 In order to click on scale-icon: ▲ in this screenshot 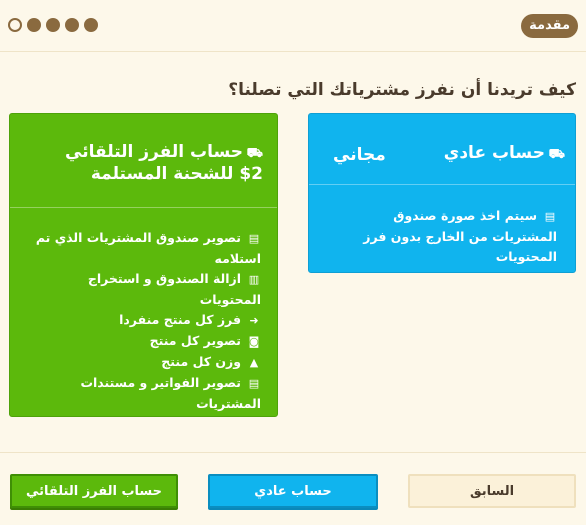, I will do `click(254, 362)`.